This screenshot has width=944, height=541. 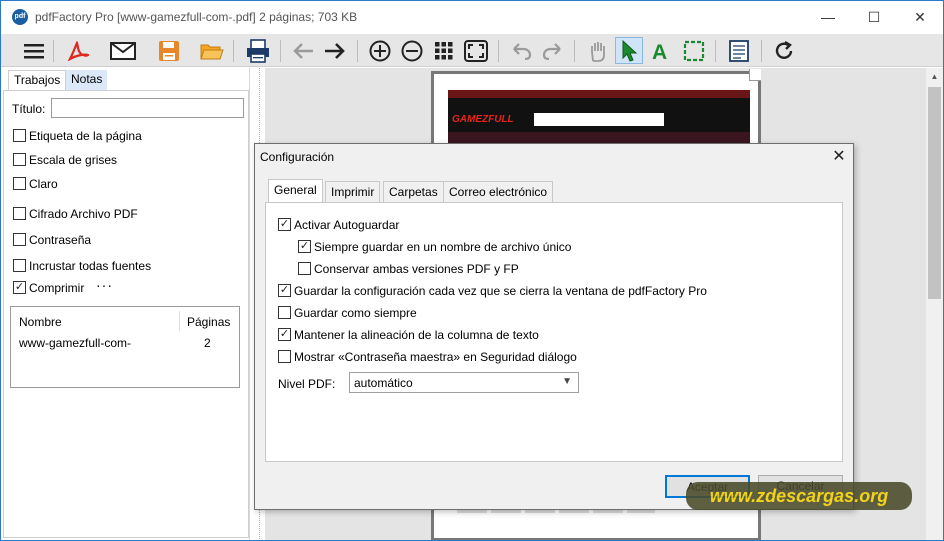 I want to click on email-icon, so click(x=123, y=50).